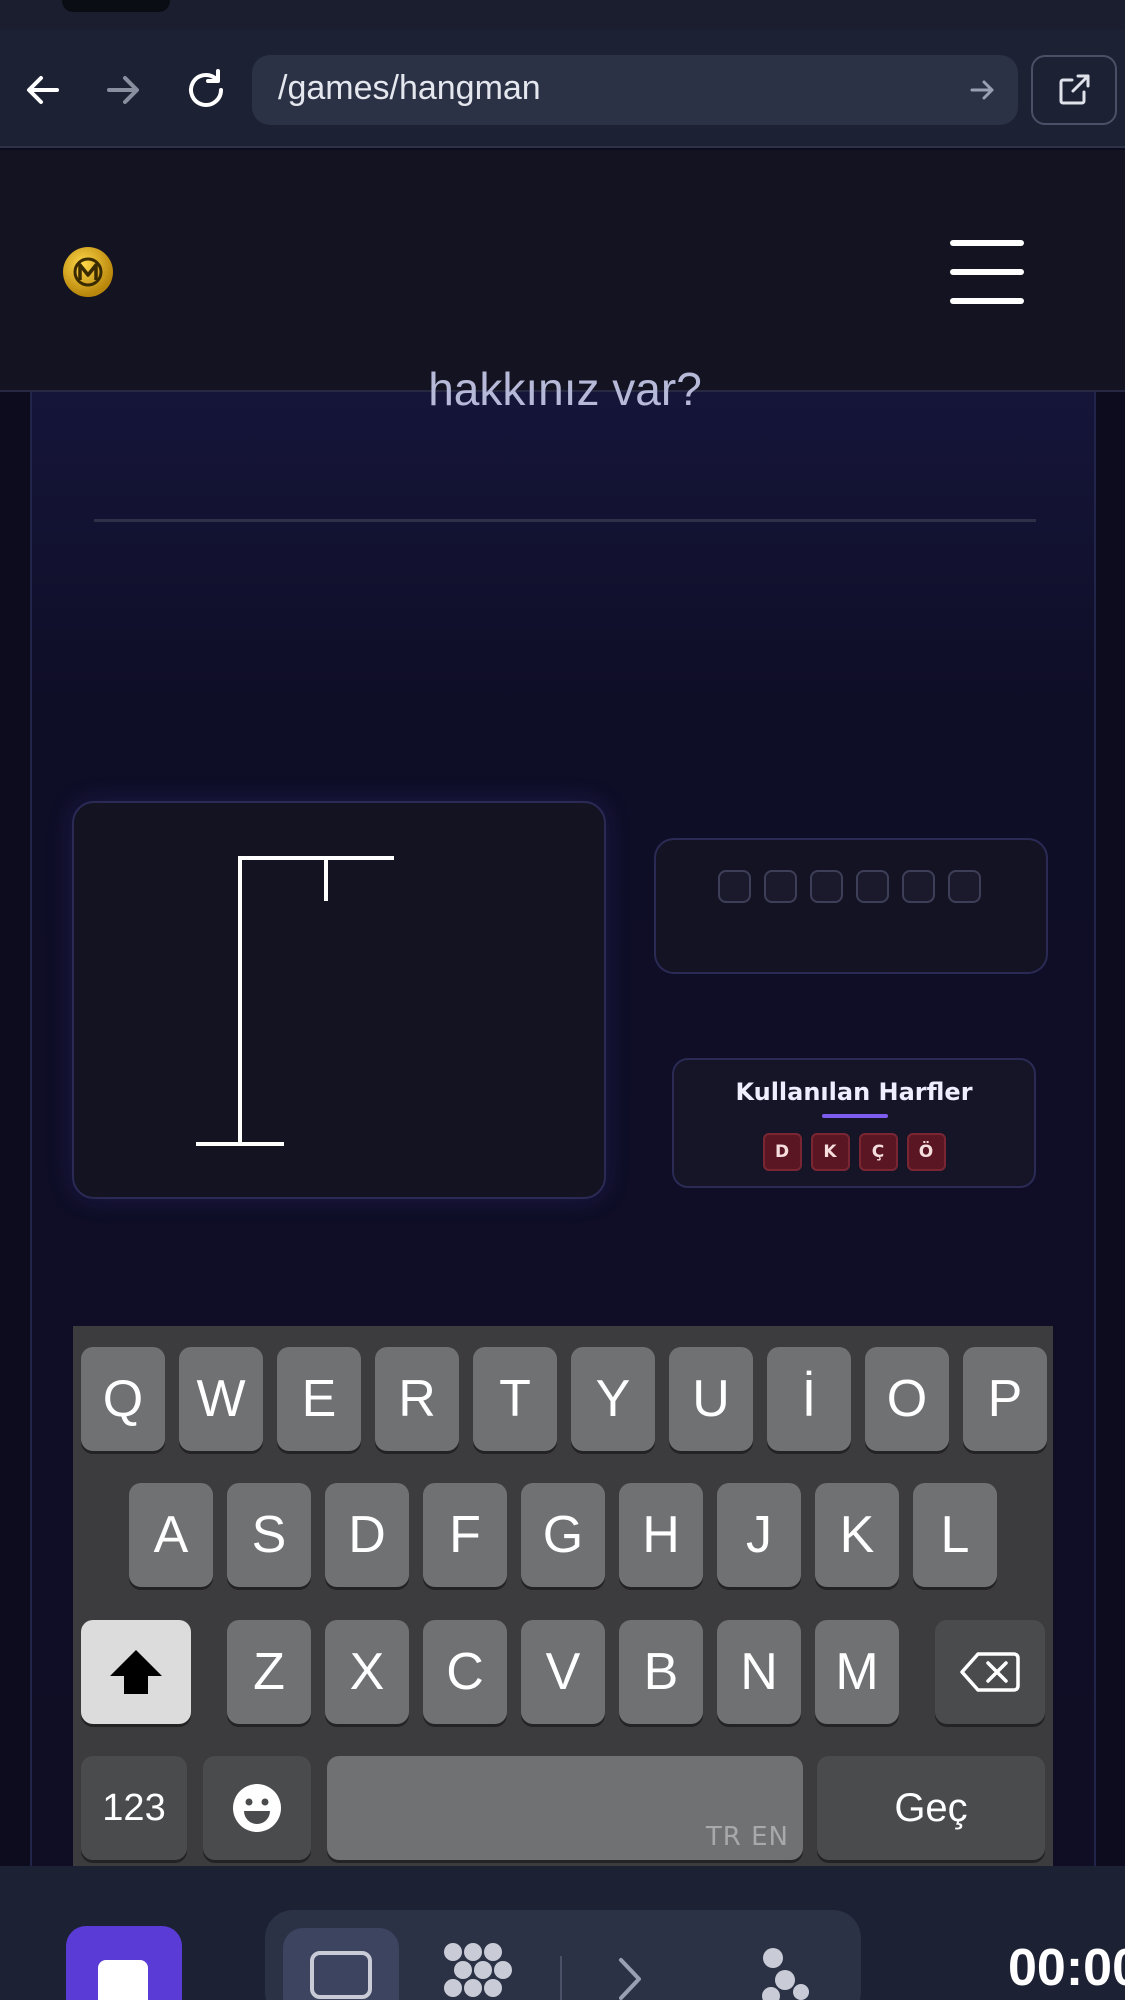 This screenshot has height=2000, width=1125. Describe the element at coordinates (565, 1808) in the screenshot. I see `space-key: TR EN` at that location.